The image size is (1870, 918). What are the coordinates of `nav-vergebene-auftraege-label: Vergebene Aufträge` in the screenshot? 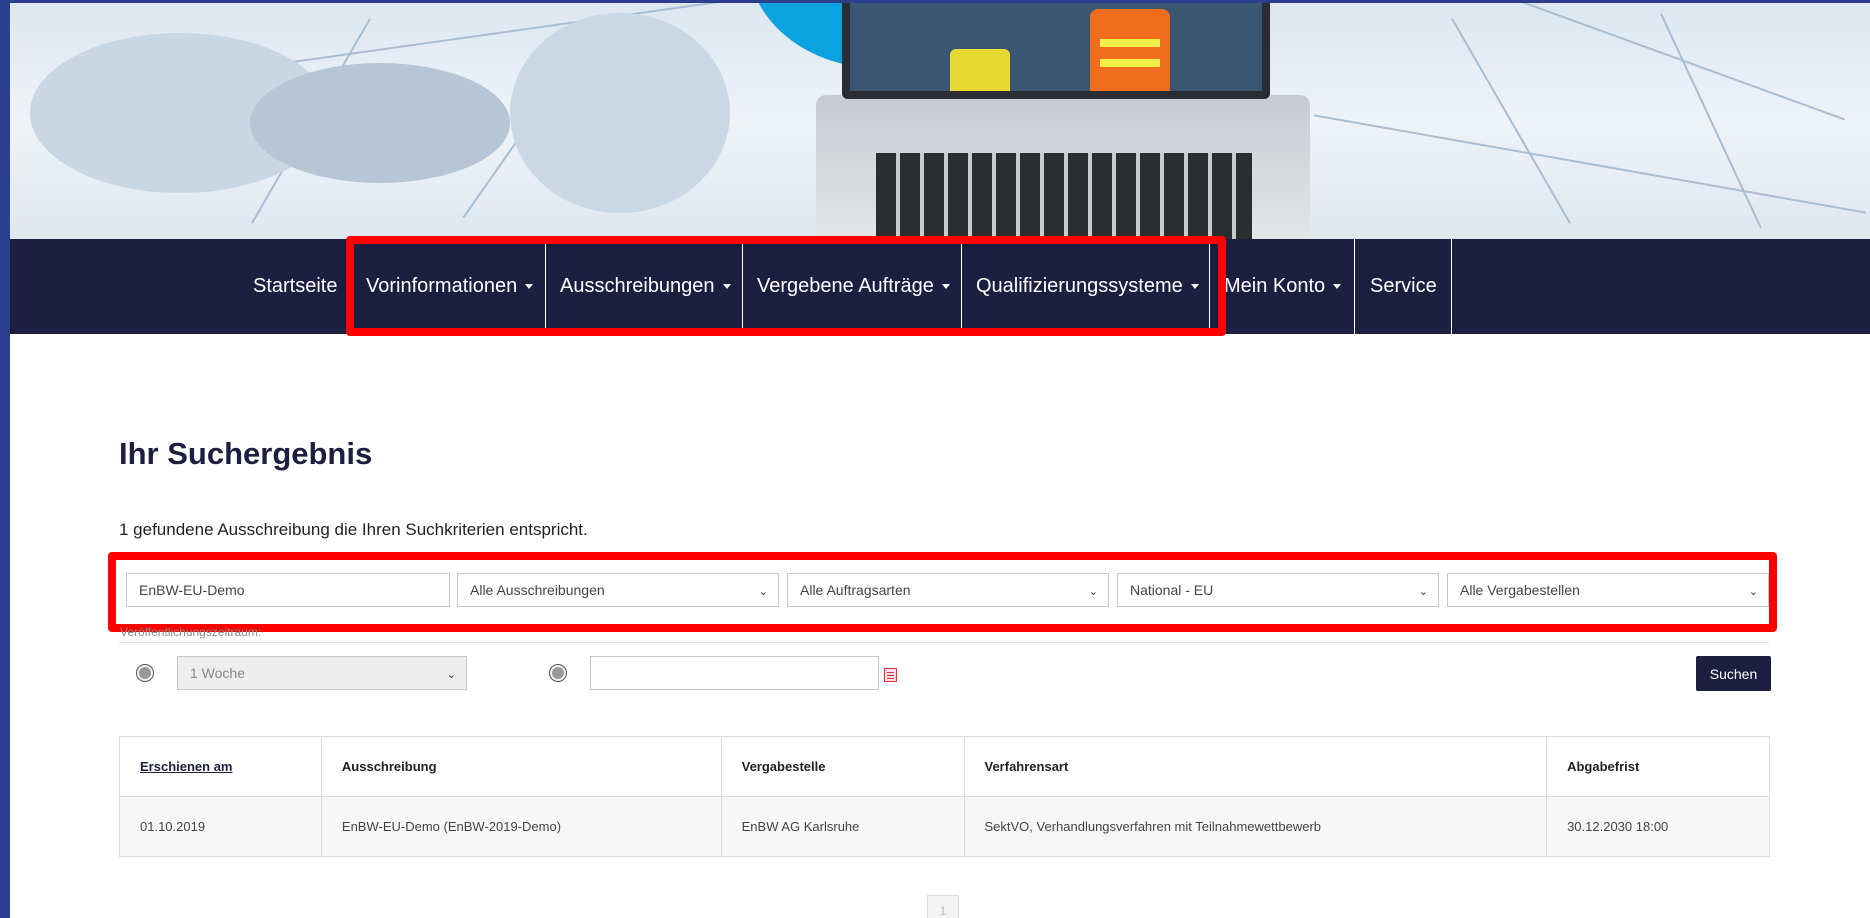 It's located at (845, 286).